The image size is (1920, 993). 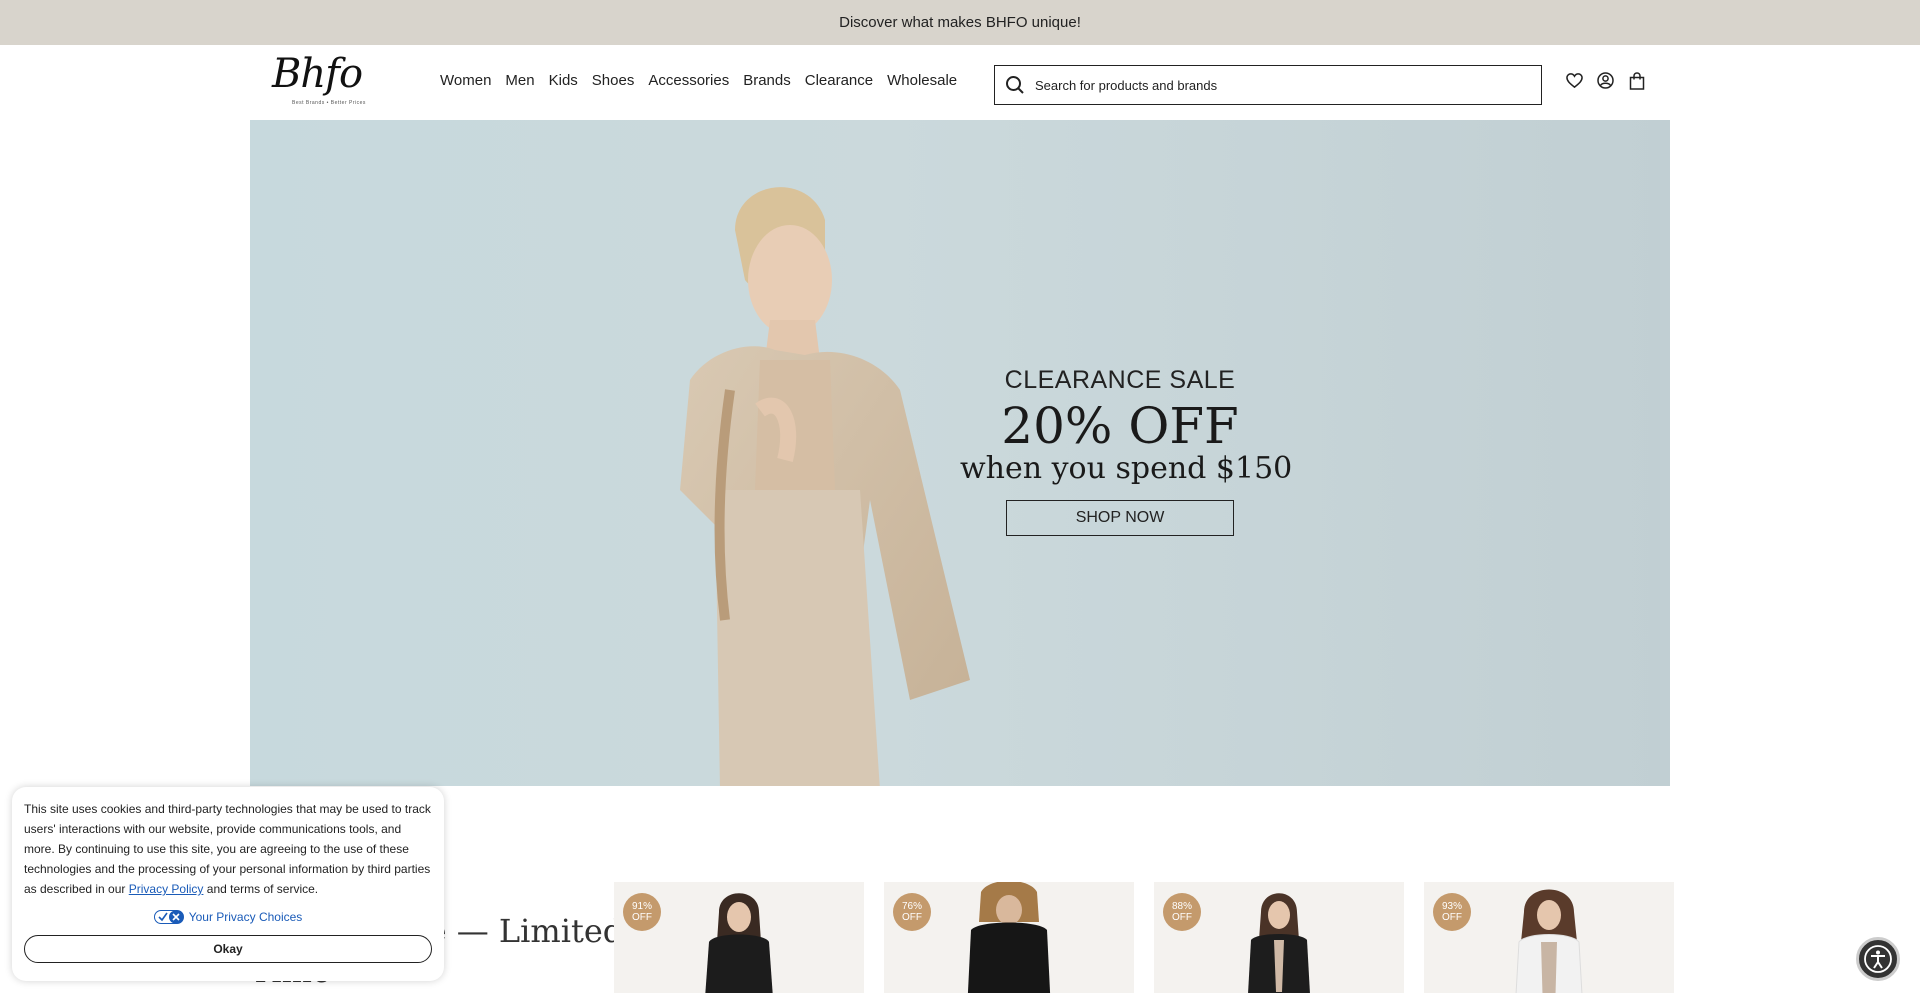 I want to click on product-card: 88% OFF, so click(x=1279, y=937).